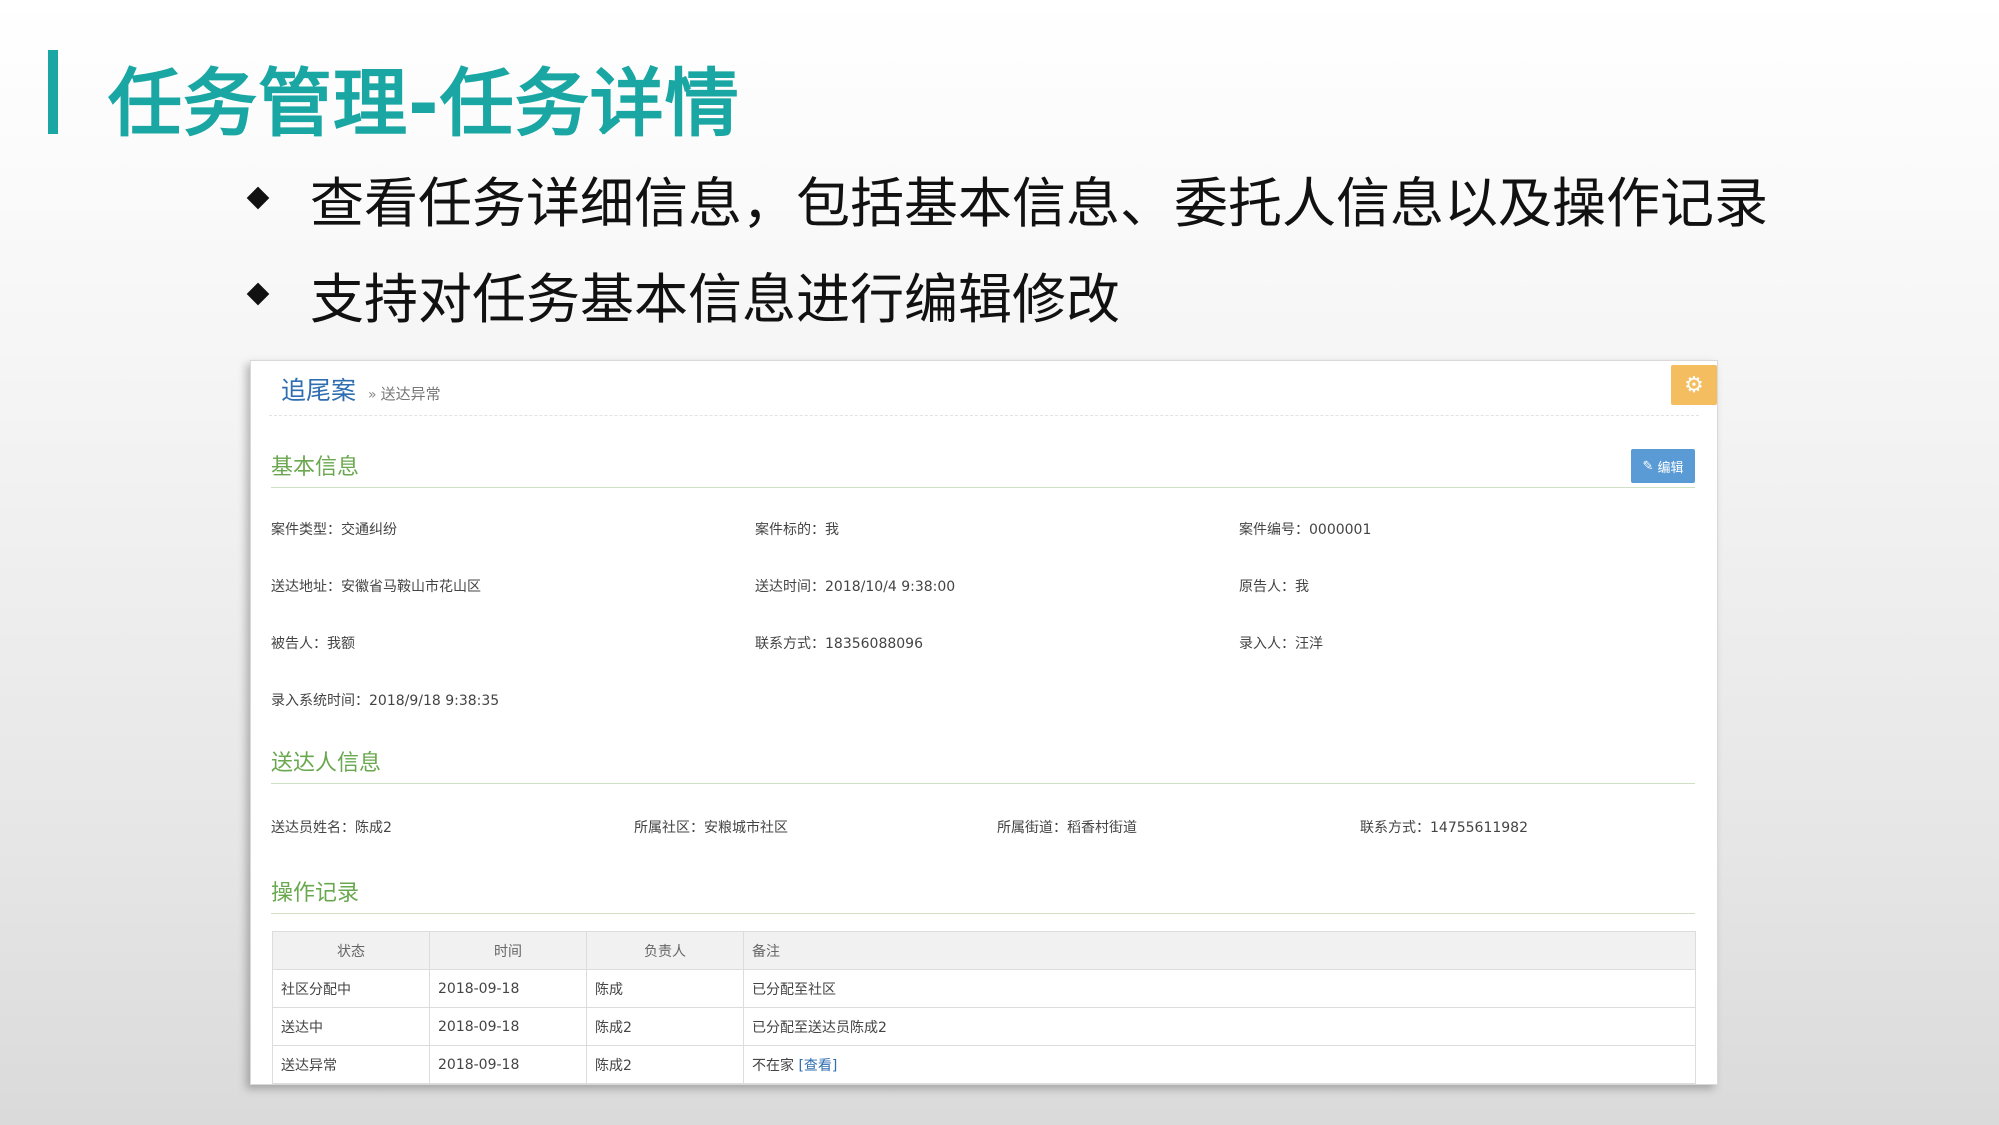 The height and width of the screenshot is (1125, 1999). Describe the element at coordinates (318, 389) in the screenshot. I see `breadcrumb-case-title: 追尾案` at that location.